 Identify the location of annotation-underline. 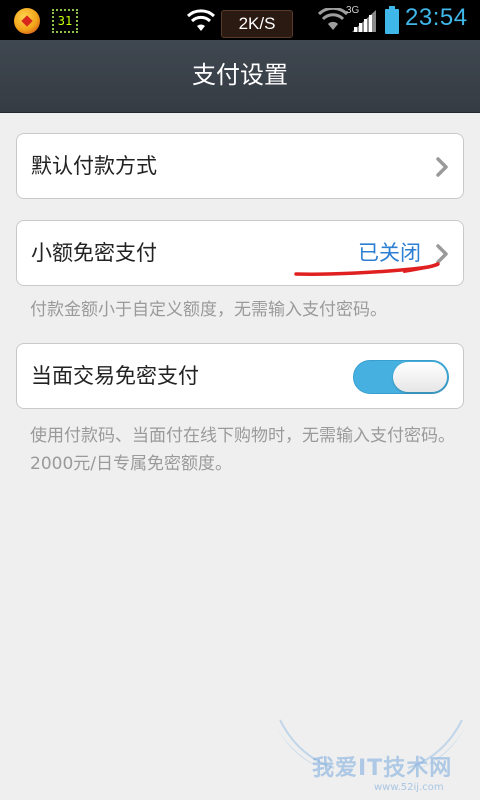
(367, 269).